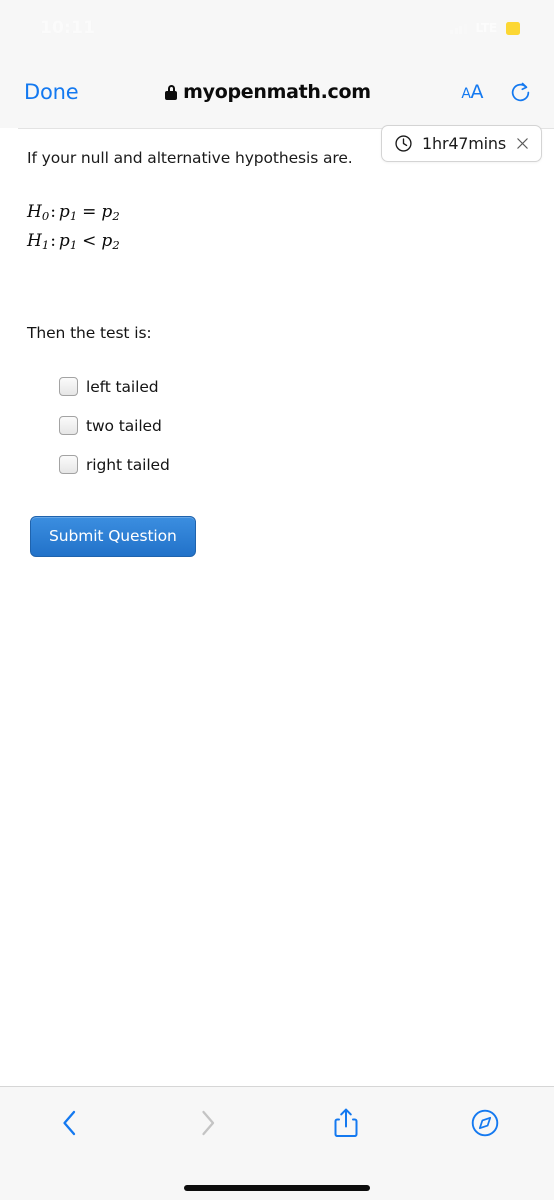  I want to click on safari-tabs-button, so click(485, 1123).